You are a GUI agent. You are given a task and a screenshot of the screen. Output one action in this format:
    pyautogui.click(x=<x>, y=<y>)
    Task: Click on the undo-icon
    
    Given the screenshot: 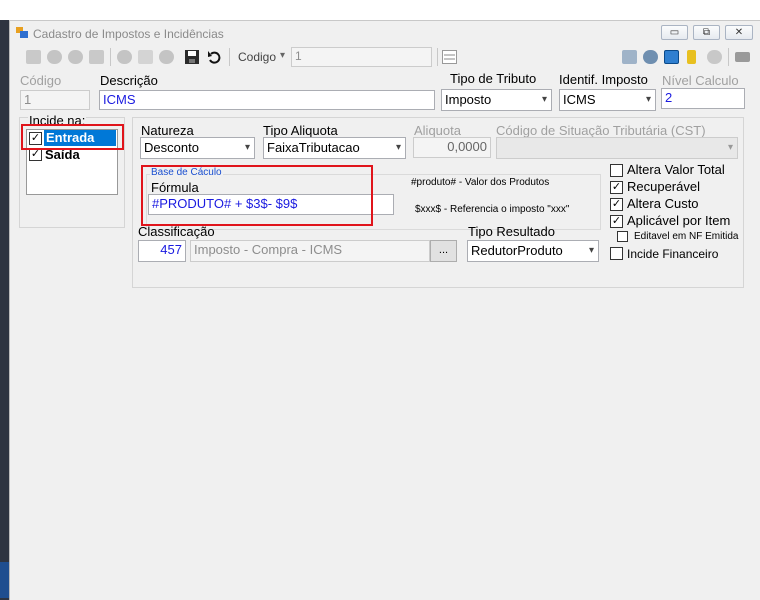 What is the action you would take?
    pyautogui.click(x=214, y=57)
    